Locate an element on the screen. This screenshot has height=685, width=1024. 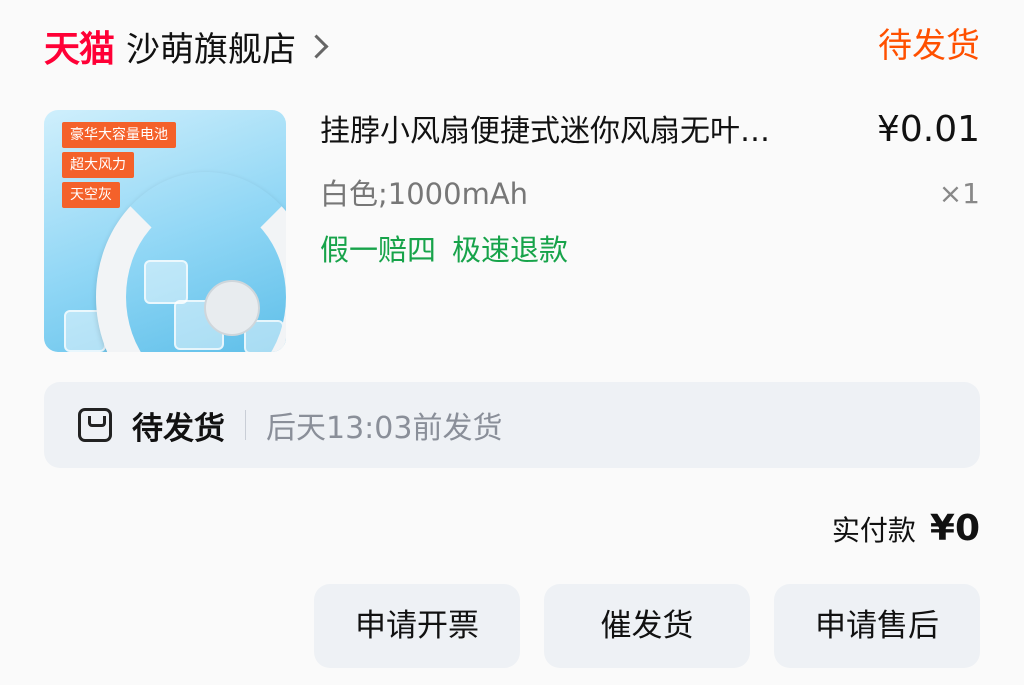
paid-amount-row: 实付款 ¥0 is located at coordinates (906, 529).